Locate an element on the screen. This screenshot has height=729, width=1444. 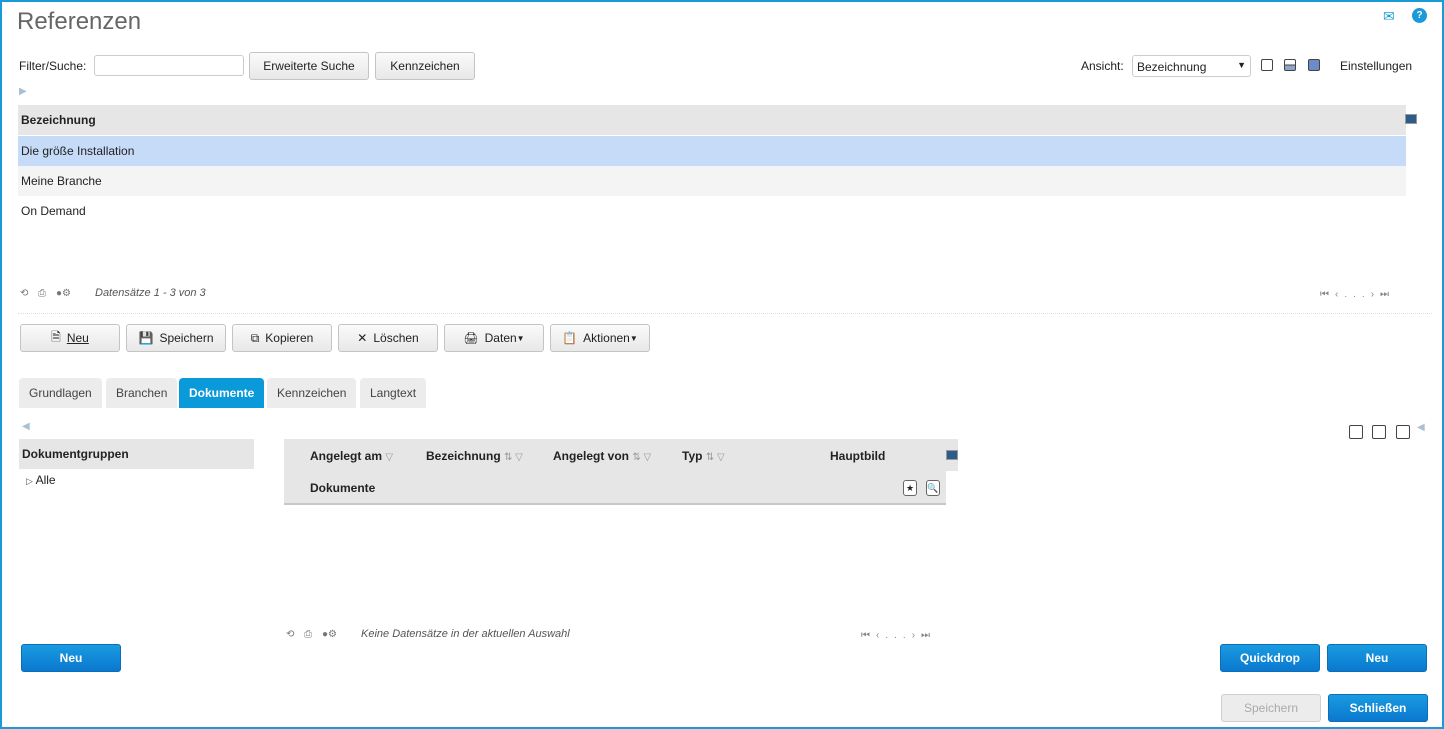
collapse-right-icon: ◀ is located at coordinates (1421, 427).